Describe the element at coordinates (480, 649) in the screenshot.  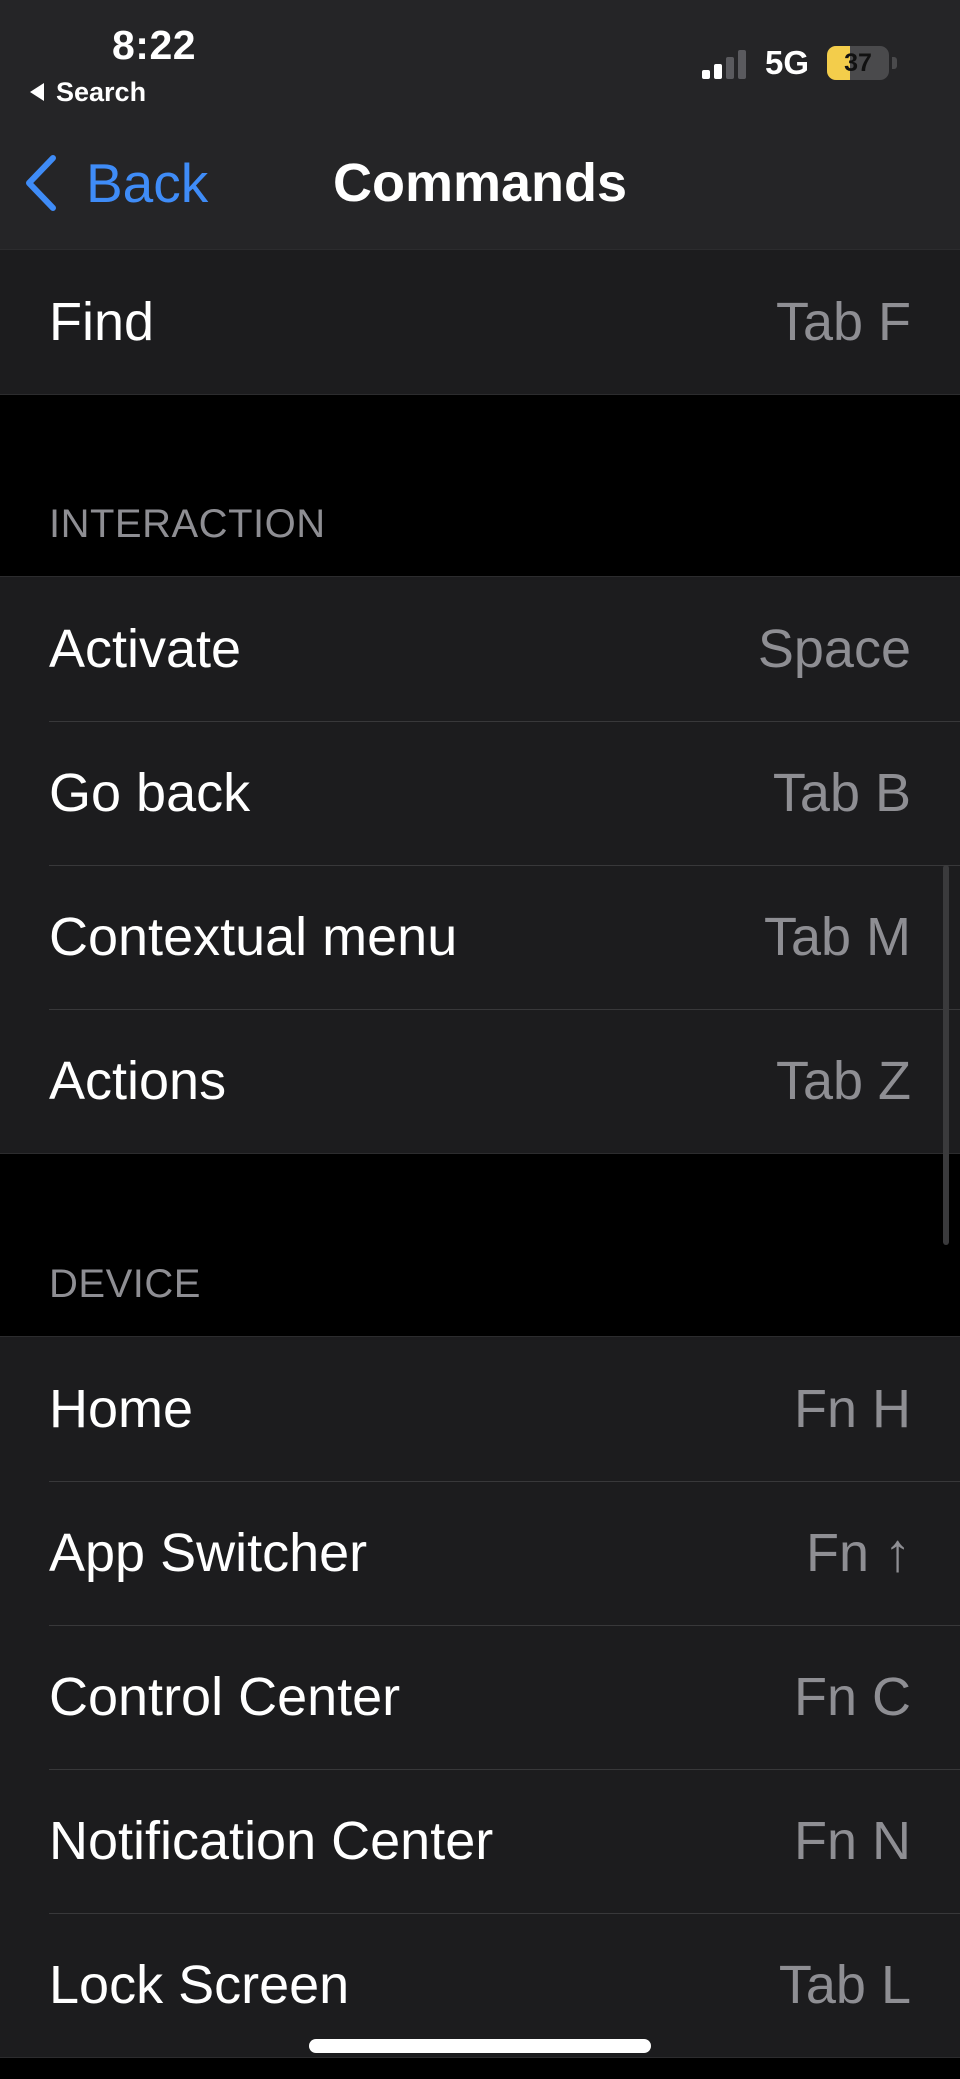
I see `command-row-activate: Activate Space` at that location.